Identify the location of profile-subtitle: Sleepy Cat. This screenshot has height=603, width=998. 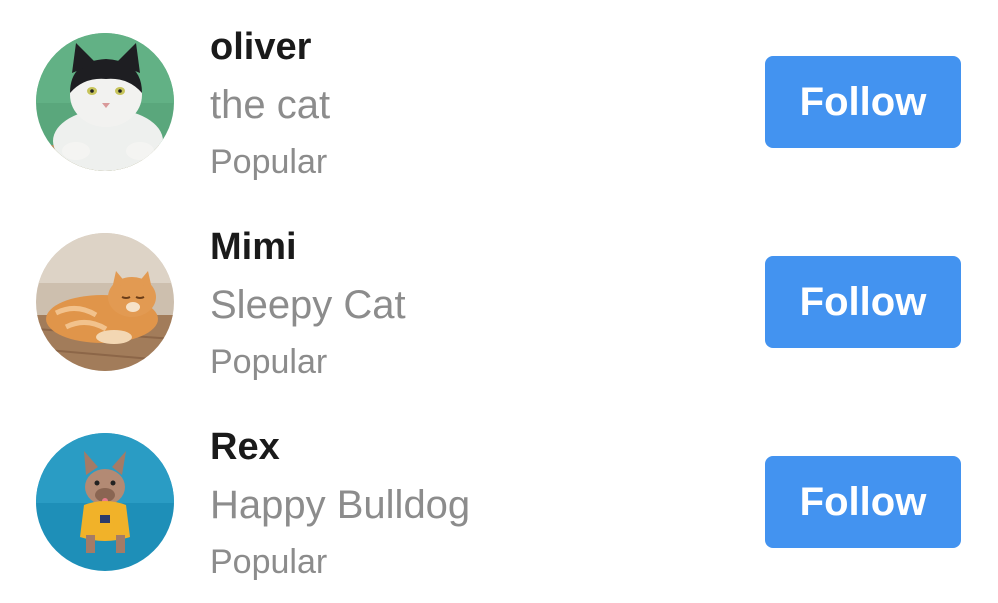
(308, 305).